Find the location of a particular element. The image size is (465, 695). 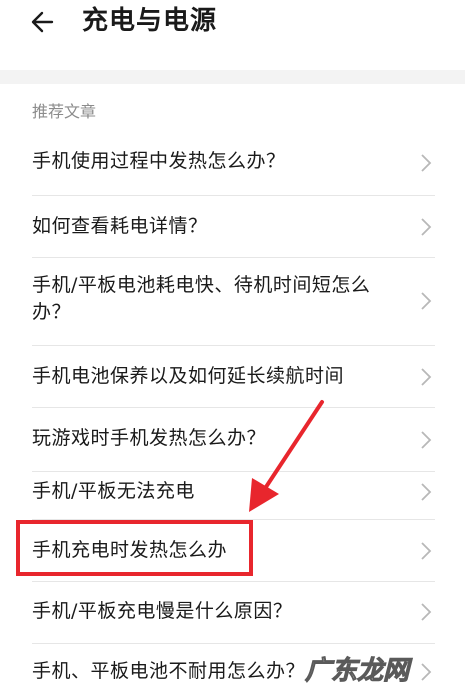

annotation-highlight-box is located at coordinates (134, 548).